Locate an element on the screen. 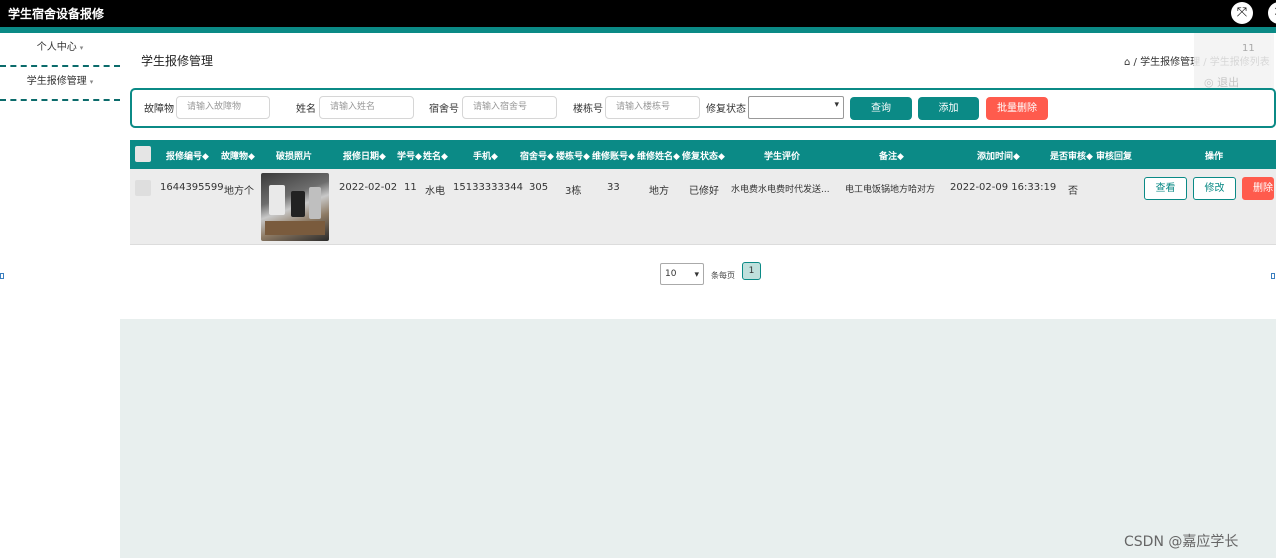  edit-button: 修改 is located at coordinates (1214, 188).